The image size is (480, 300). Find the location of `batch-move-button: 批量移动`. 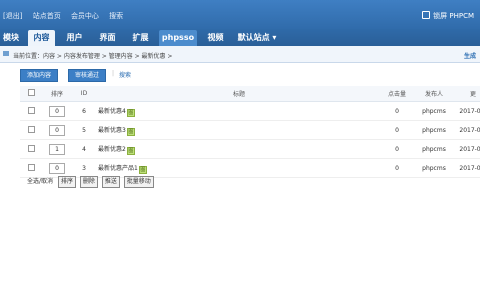

batch-move-button: 批量移动 is located at coordinates (138, 182).